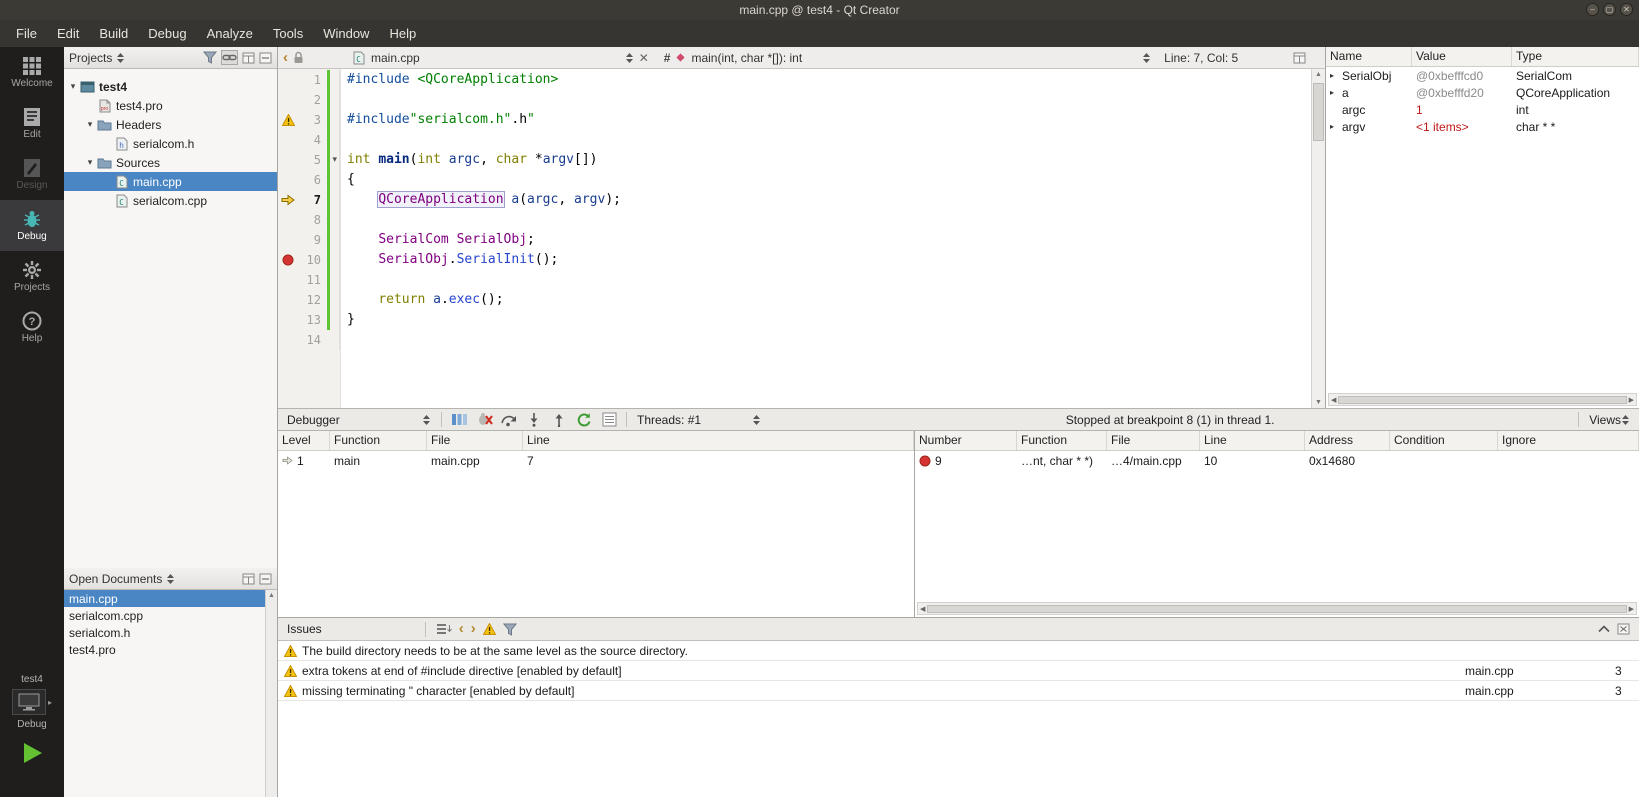  Describe the element at coordinates (32, 327) in the screenshot. I see `mode-help: ? Help` at that location.